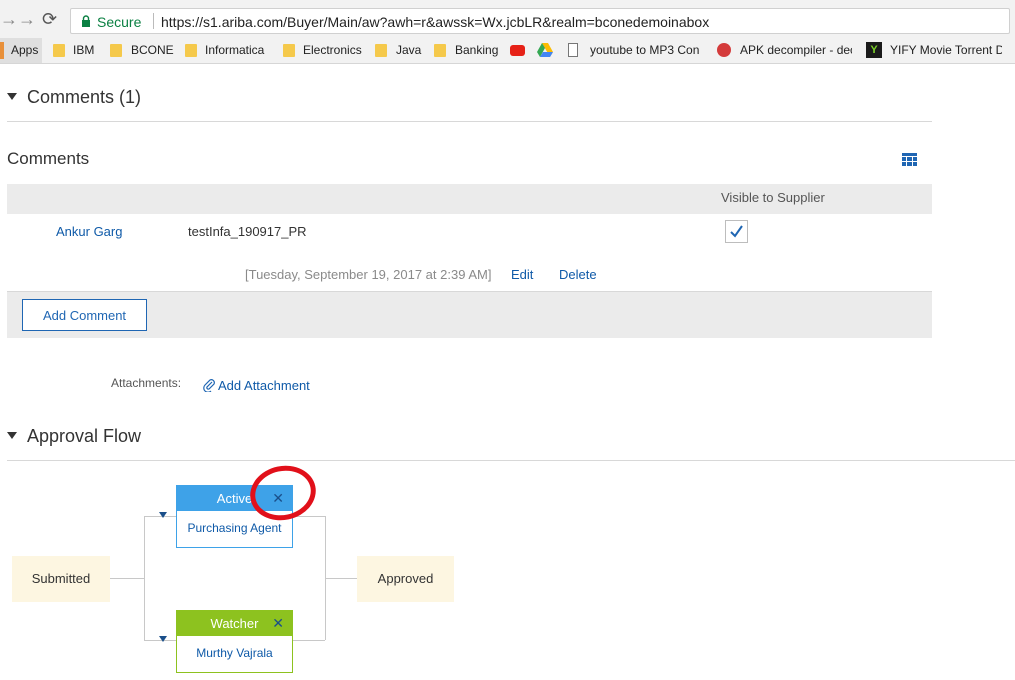 This screenshot has width=1015, height=680. What do you see at coordinates (84, 97) in the screenshot?
I see `comments-section-heading: Comments (1)` at bounding box center [84, 97].